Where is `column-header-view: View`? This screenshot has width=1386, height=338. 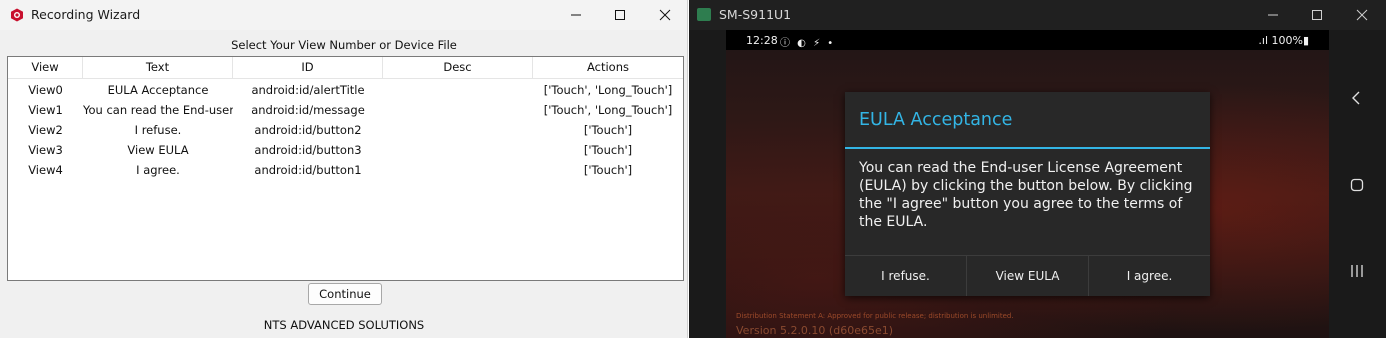 column-header-view: View is located at coordinates (45, 68).